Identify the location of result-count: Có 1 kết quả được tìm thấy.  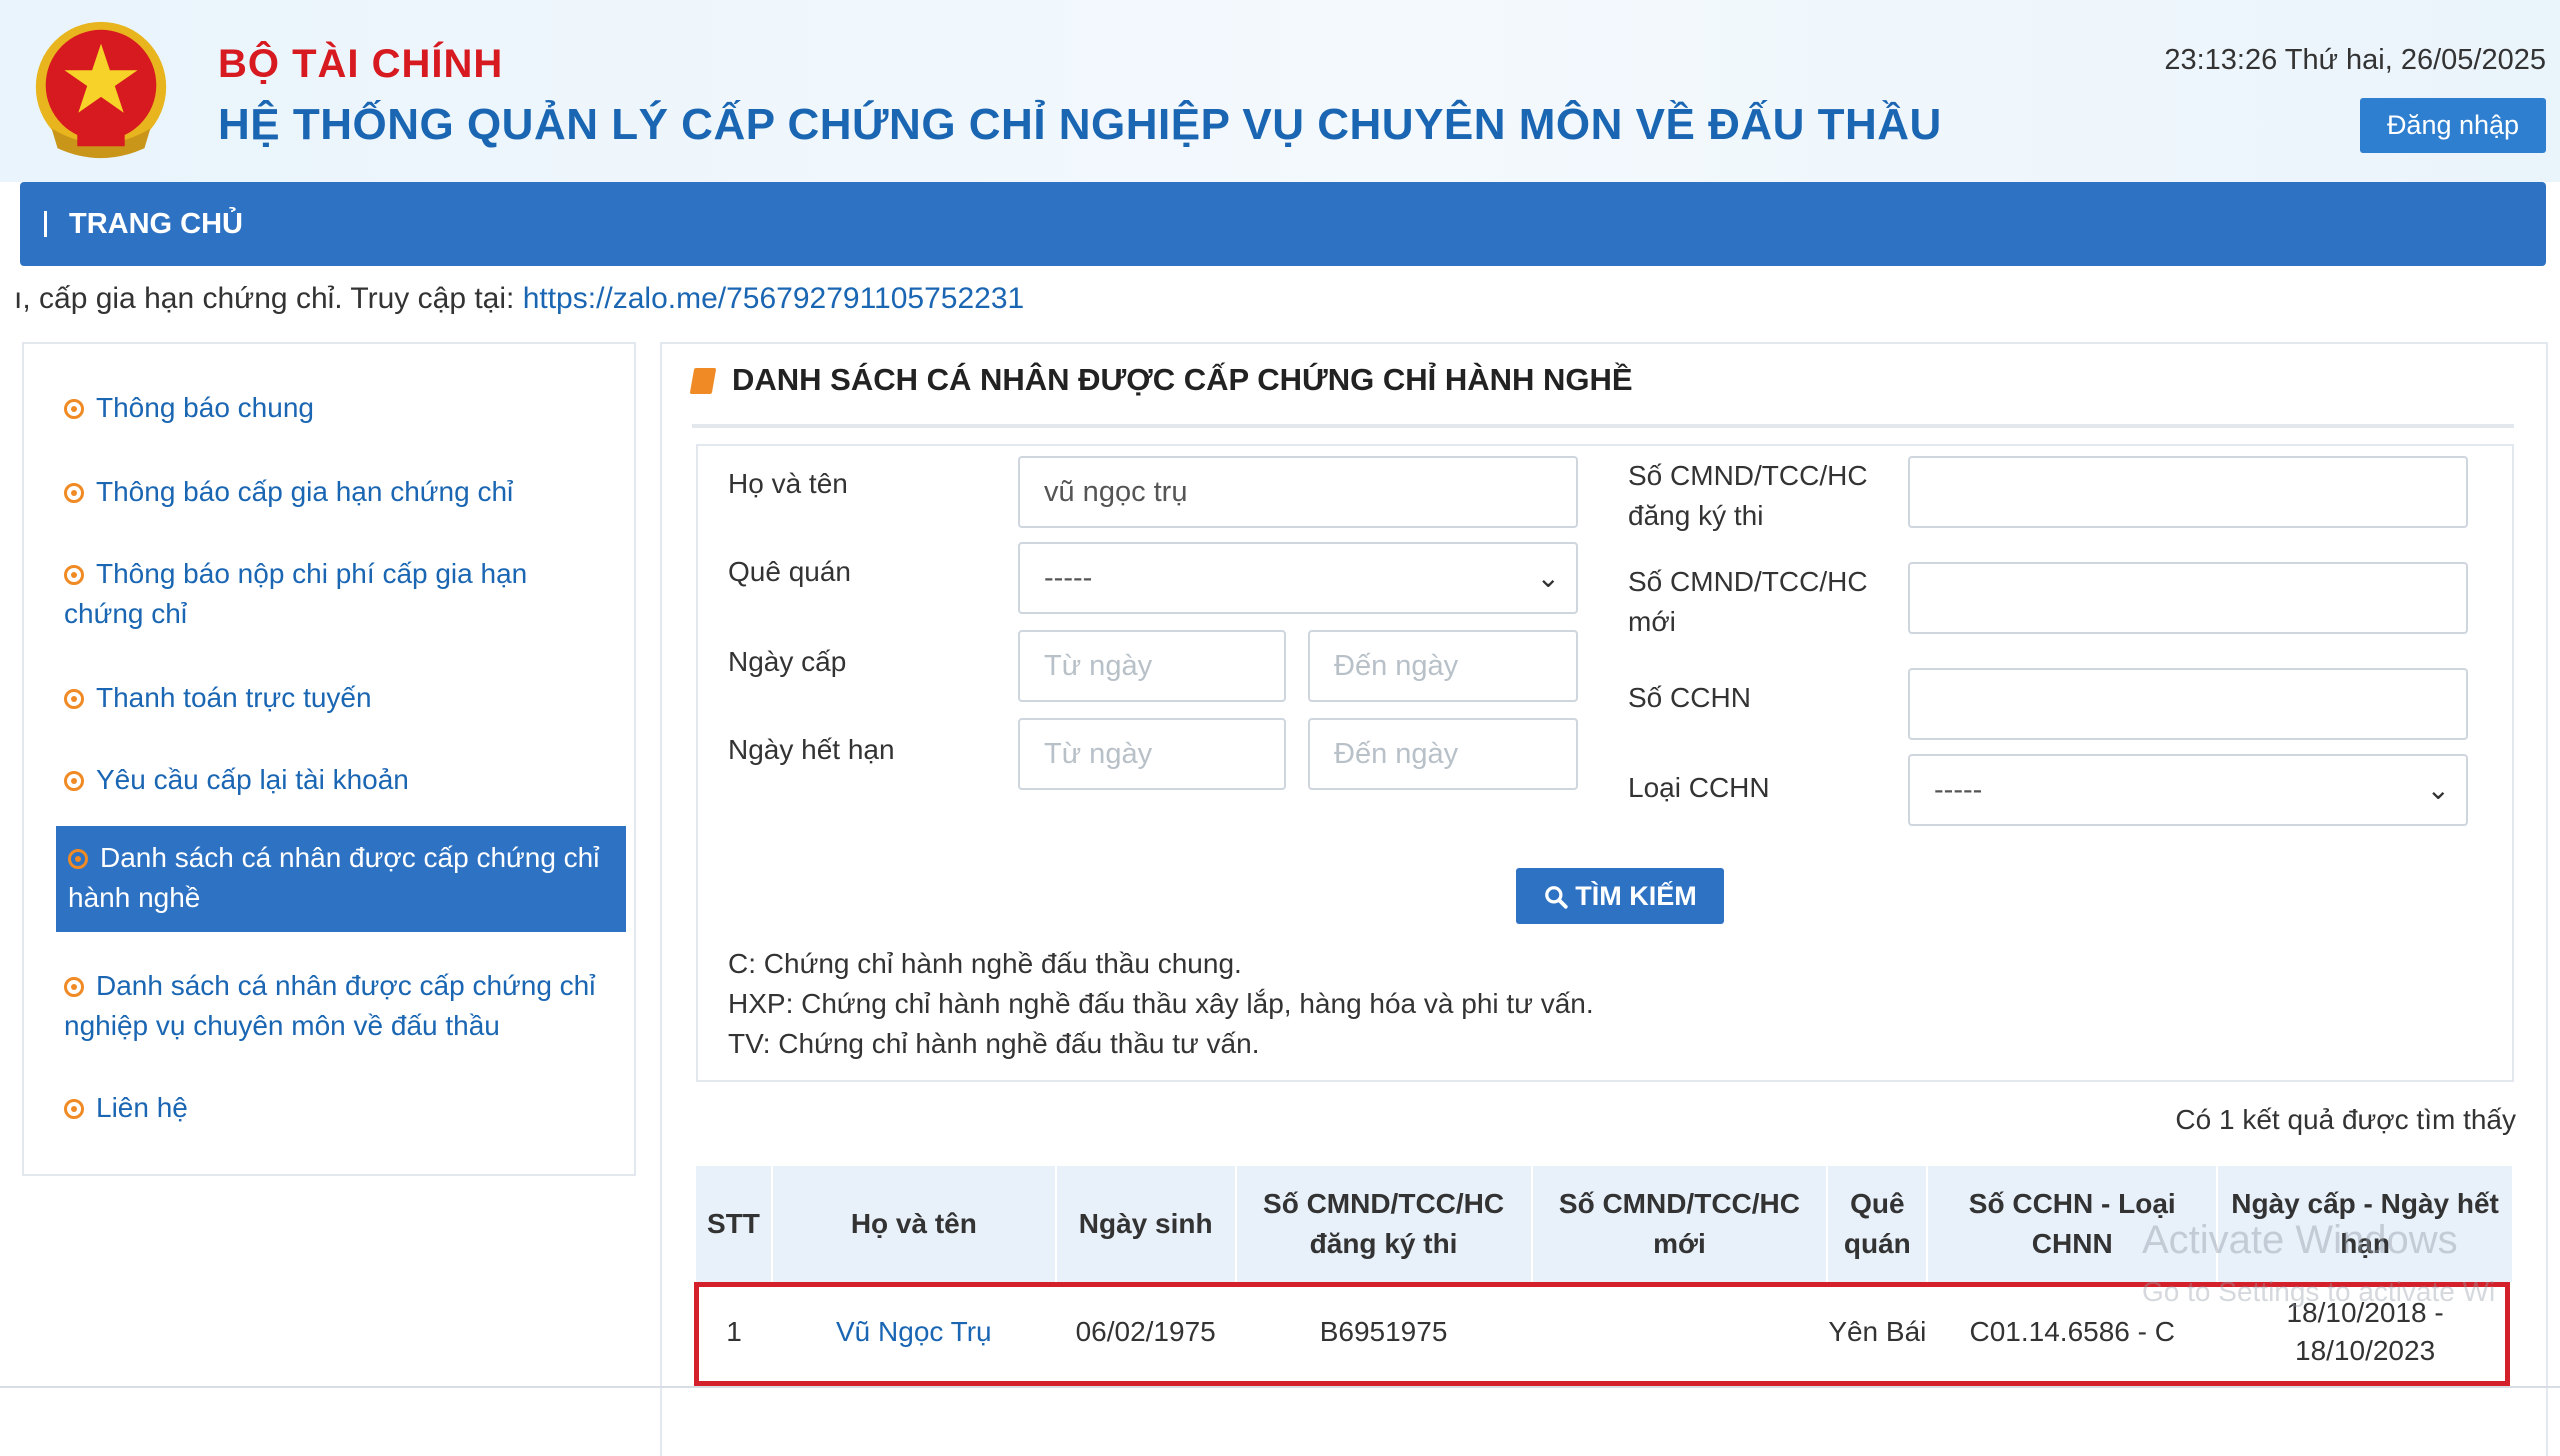
(2345, 1119).